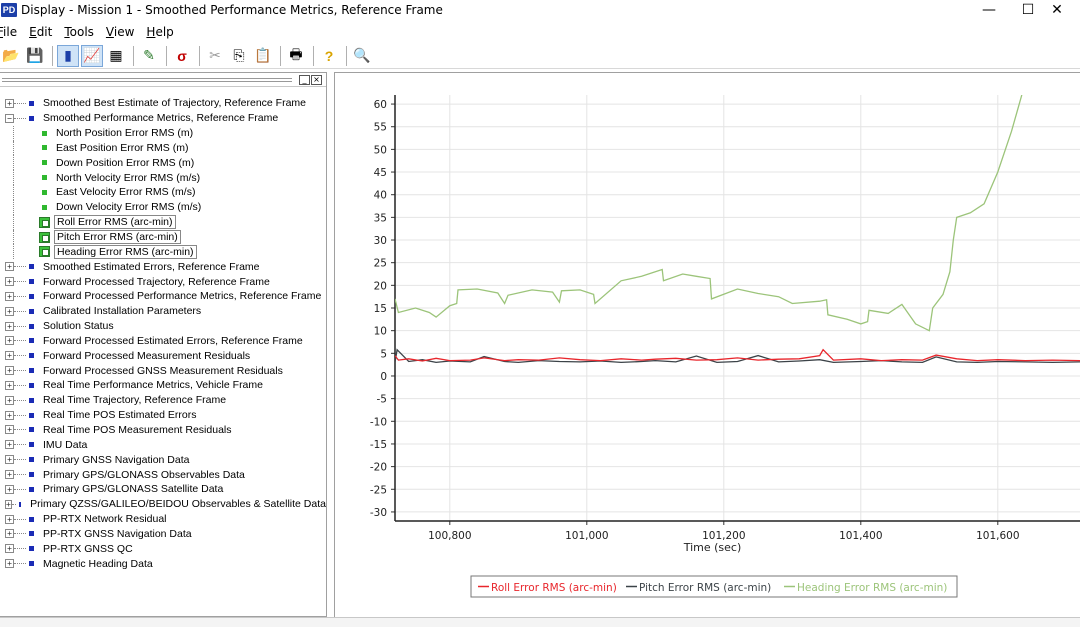 The height and width of the screenshot is (627, 1080). Describe the element at coordinates (116, 56) in the screenshot. I see `table-icon: ▦` at that location.